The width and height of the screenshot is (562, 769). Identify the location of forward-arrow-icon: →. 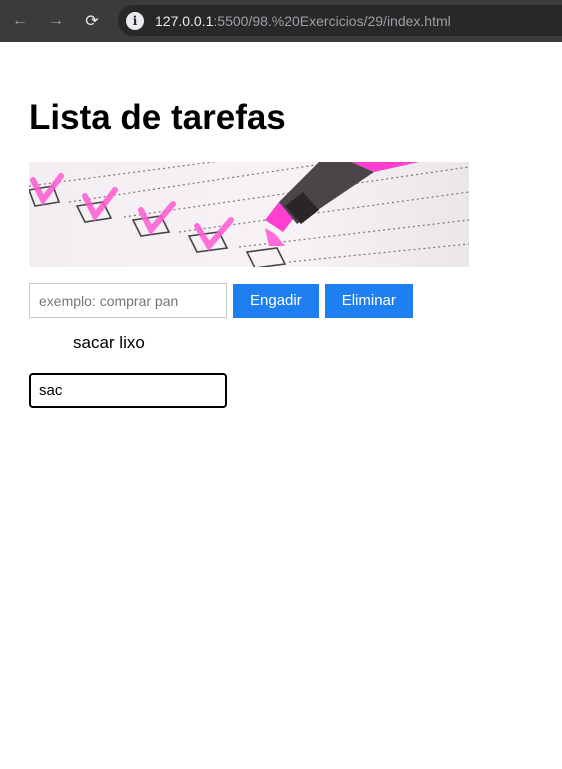
(56, 21).